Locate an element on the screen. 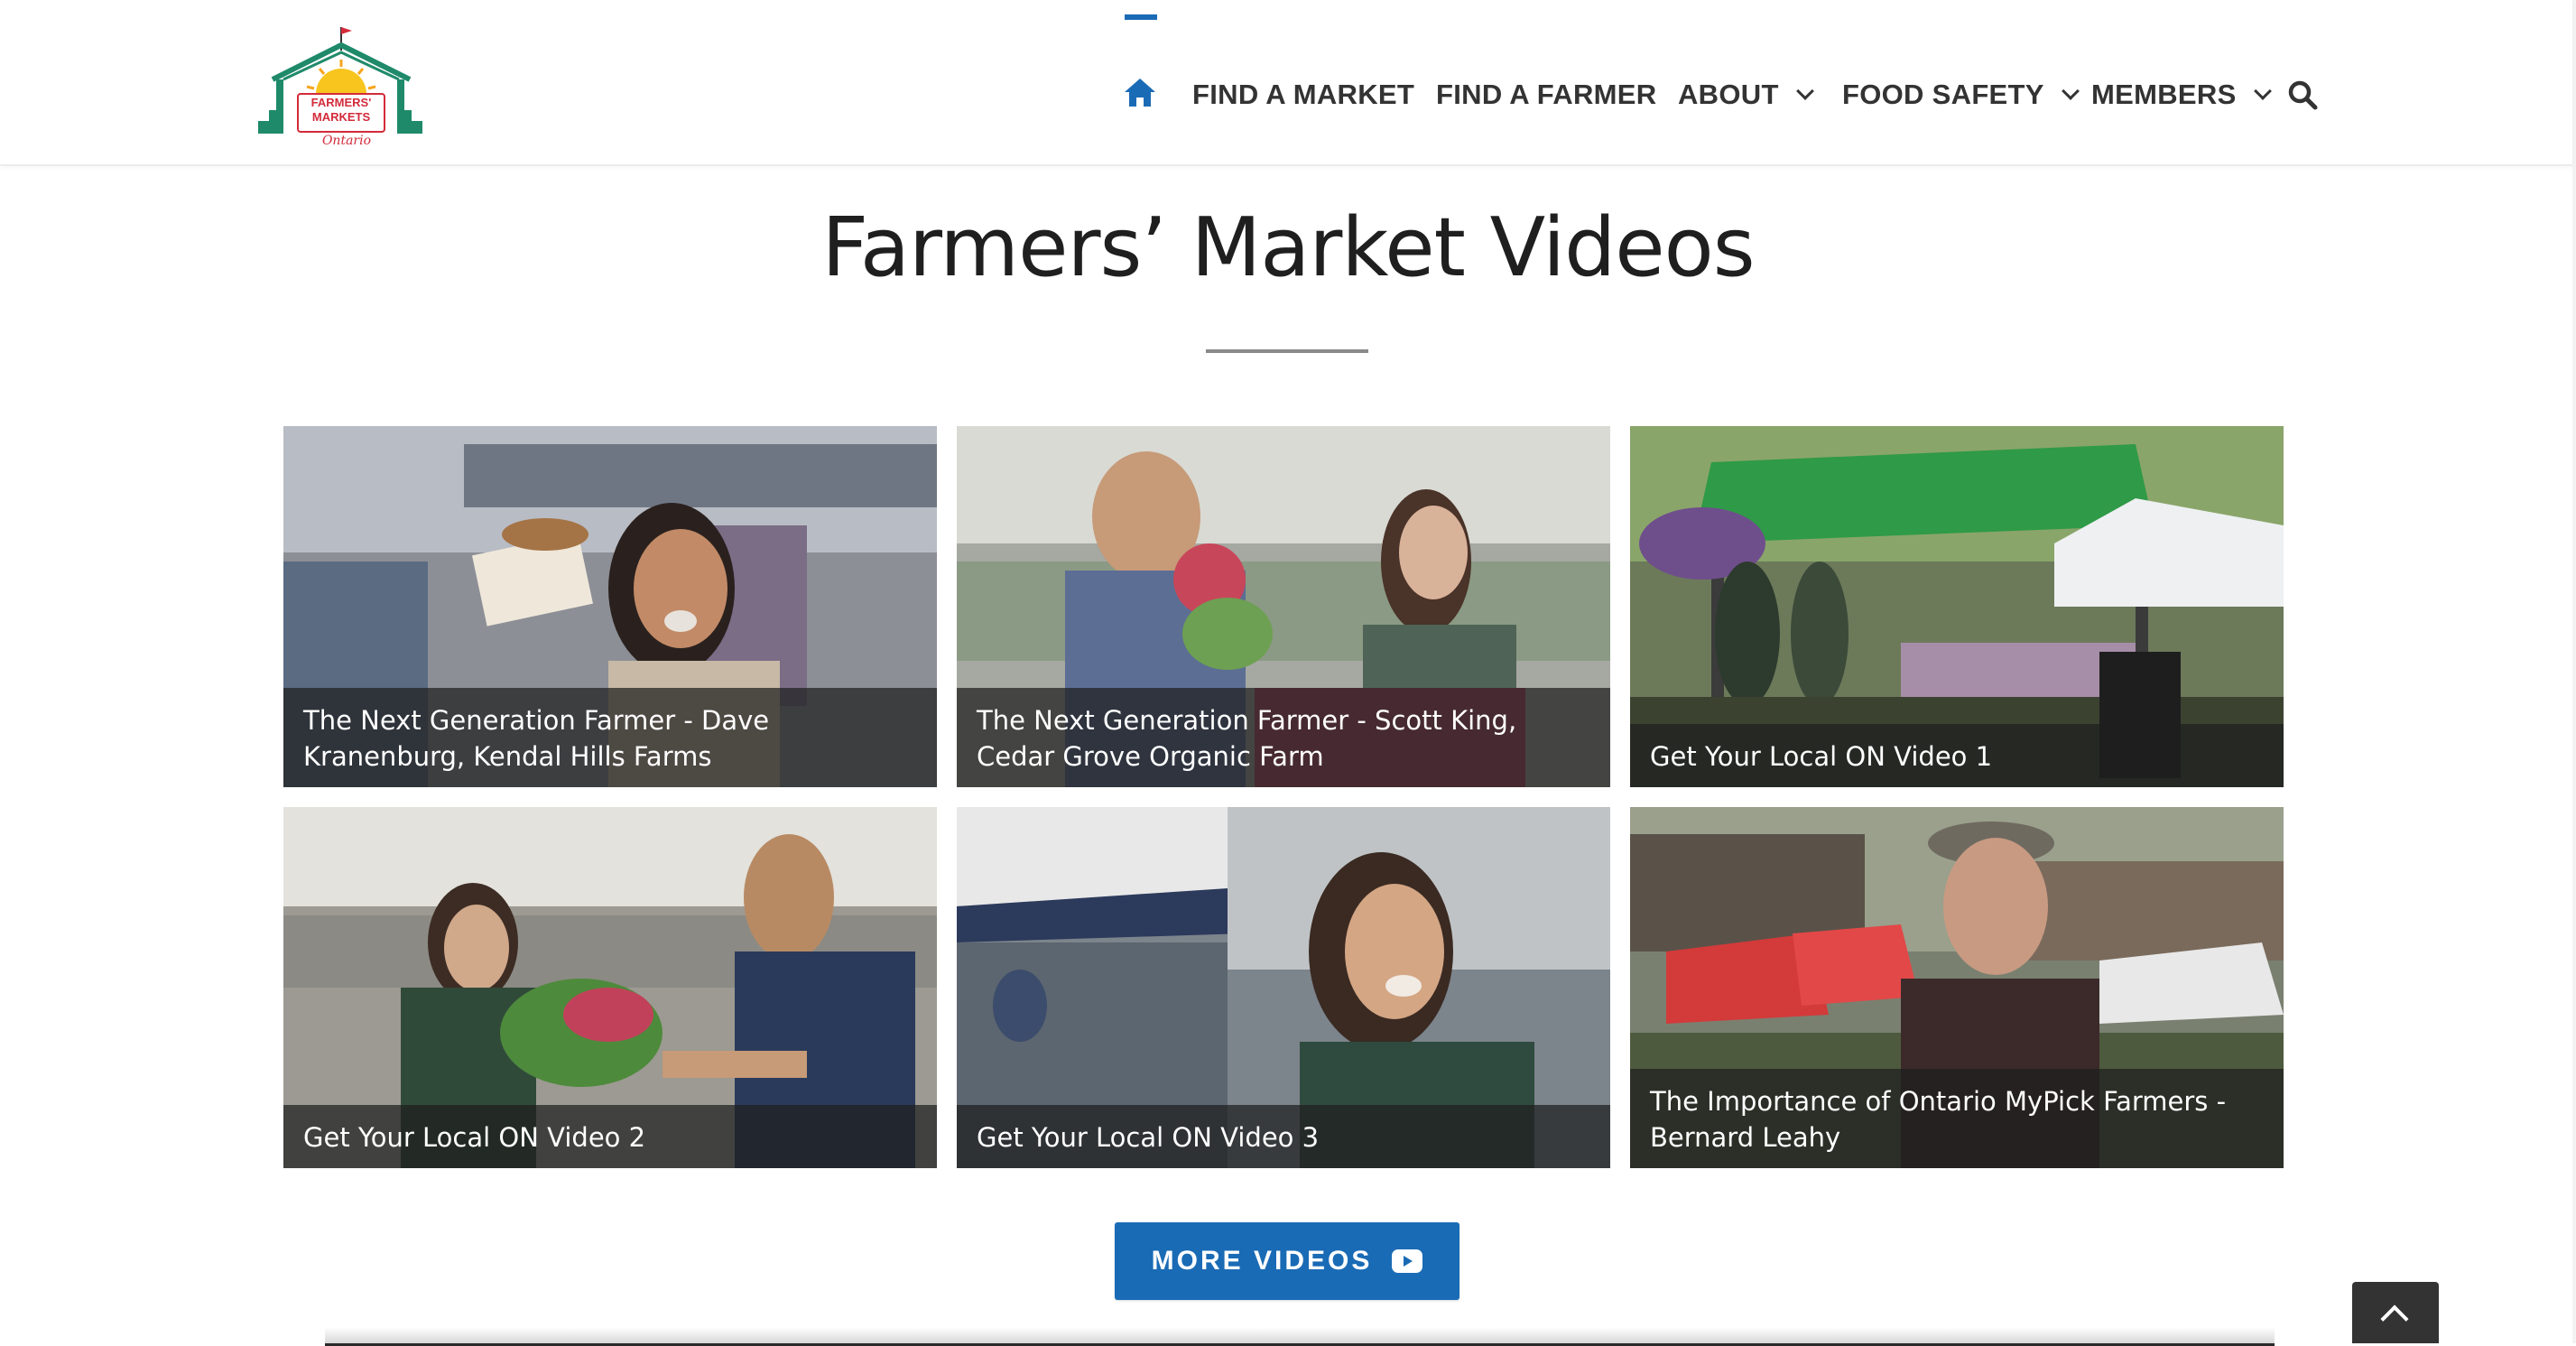  video-caption: Get Your Local ON Video 1 is located at coordinates (1957, 755).